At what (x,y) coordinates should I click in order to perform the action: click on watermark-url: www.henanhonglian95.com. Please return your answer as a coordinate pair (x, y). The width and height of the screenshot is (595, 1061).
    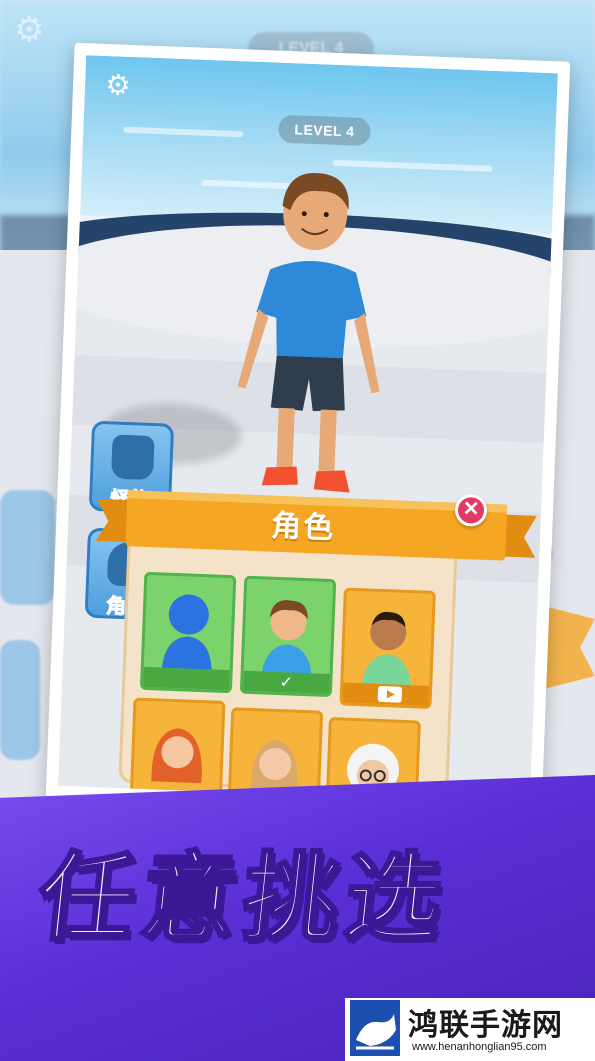
    Looking at the image, I should click on (479, 1047).